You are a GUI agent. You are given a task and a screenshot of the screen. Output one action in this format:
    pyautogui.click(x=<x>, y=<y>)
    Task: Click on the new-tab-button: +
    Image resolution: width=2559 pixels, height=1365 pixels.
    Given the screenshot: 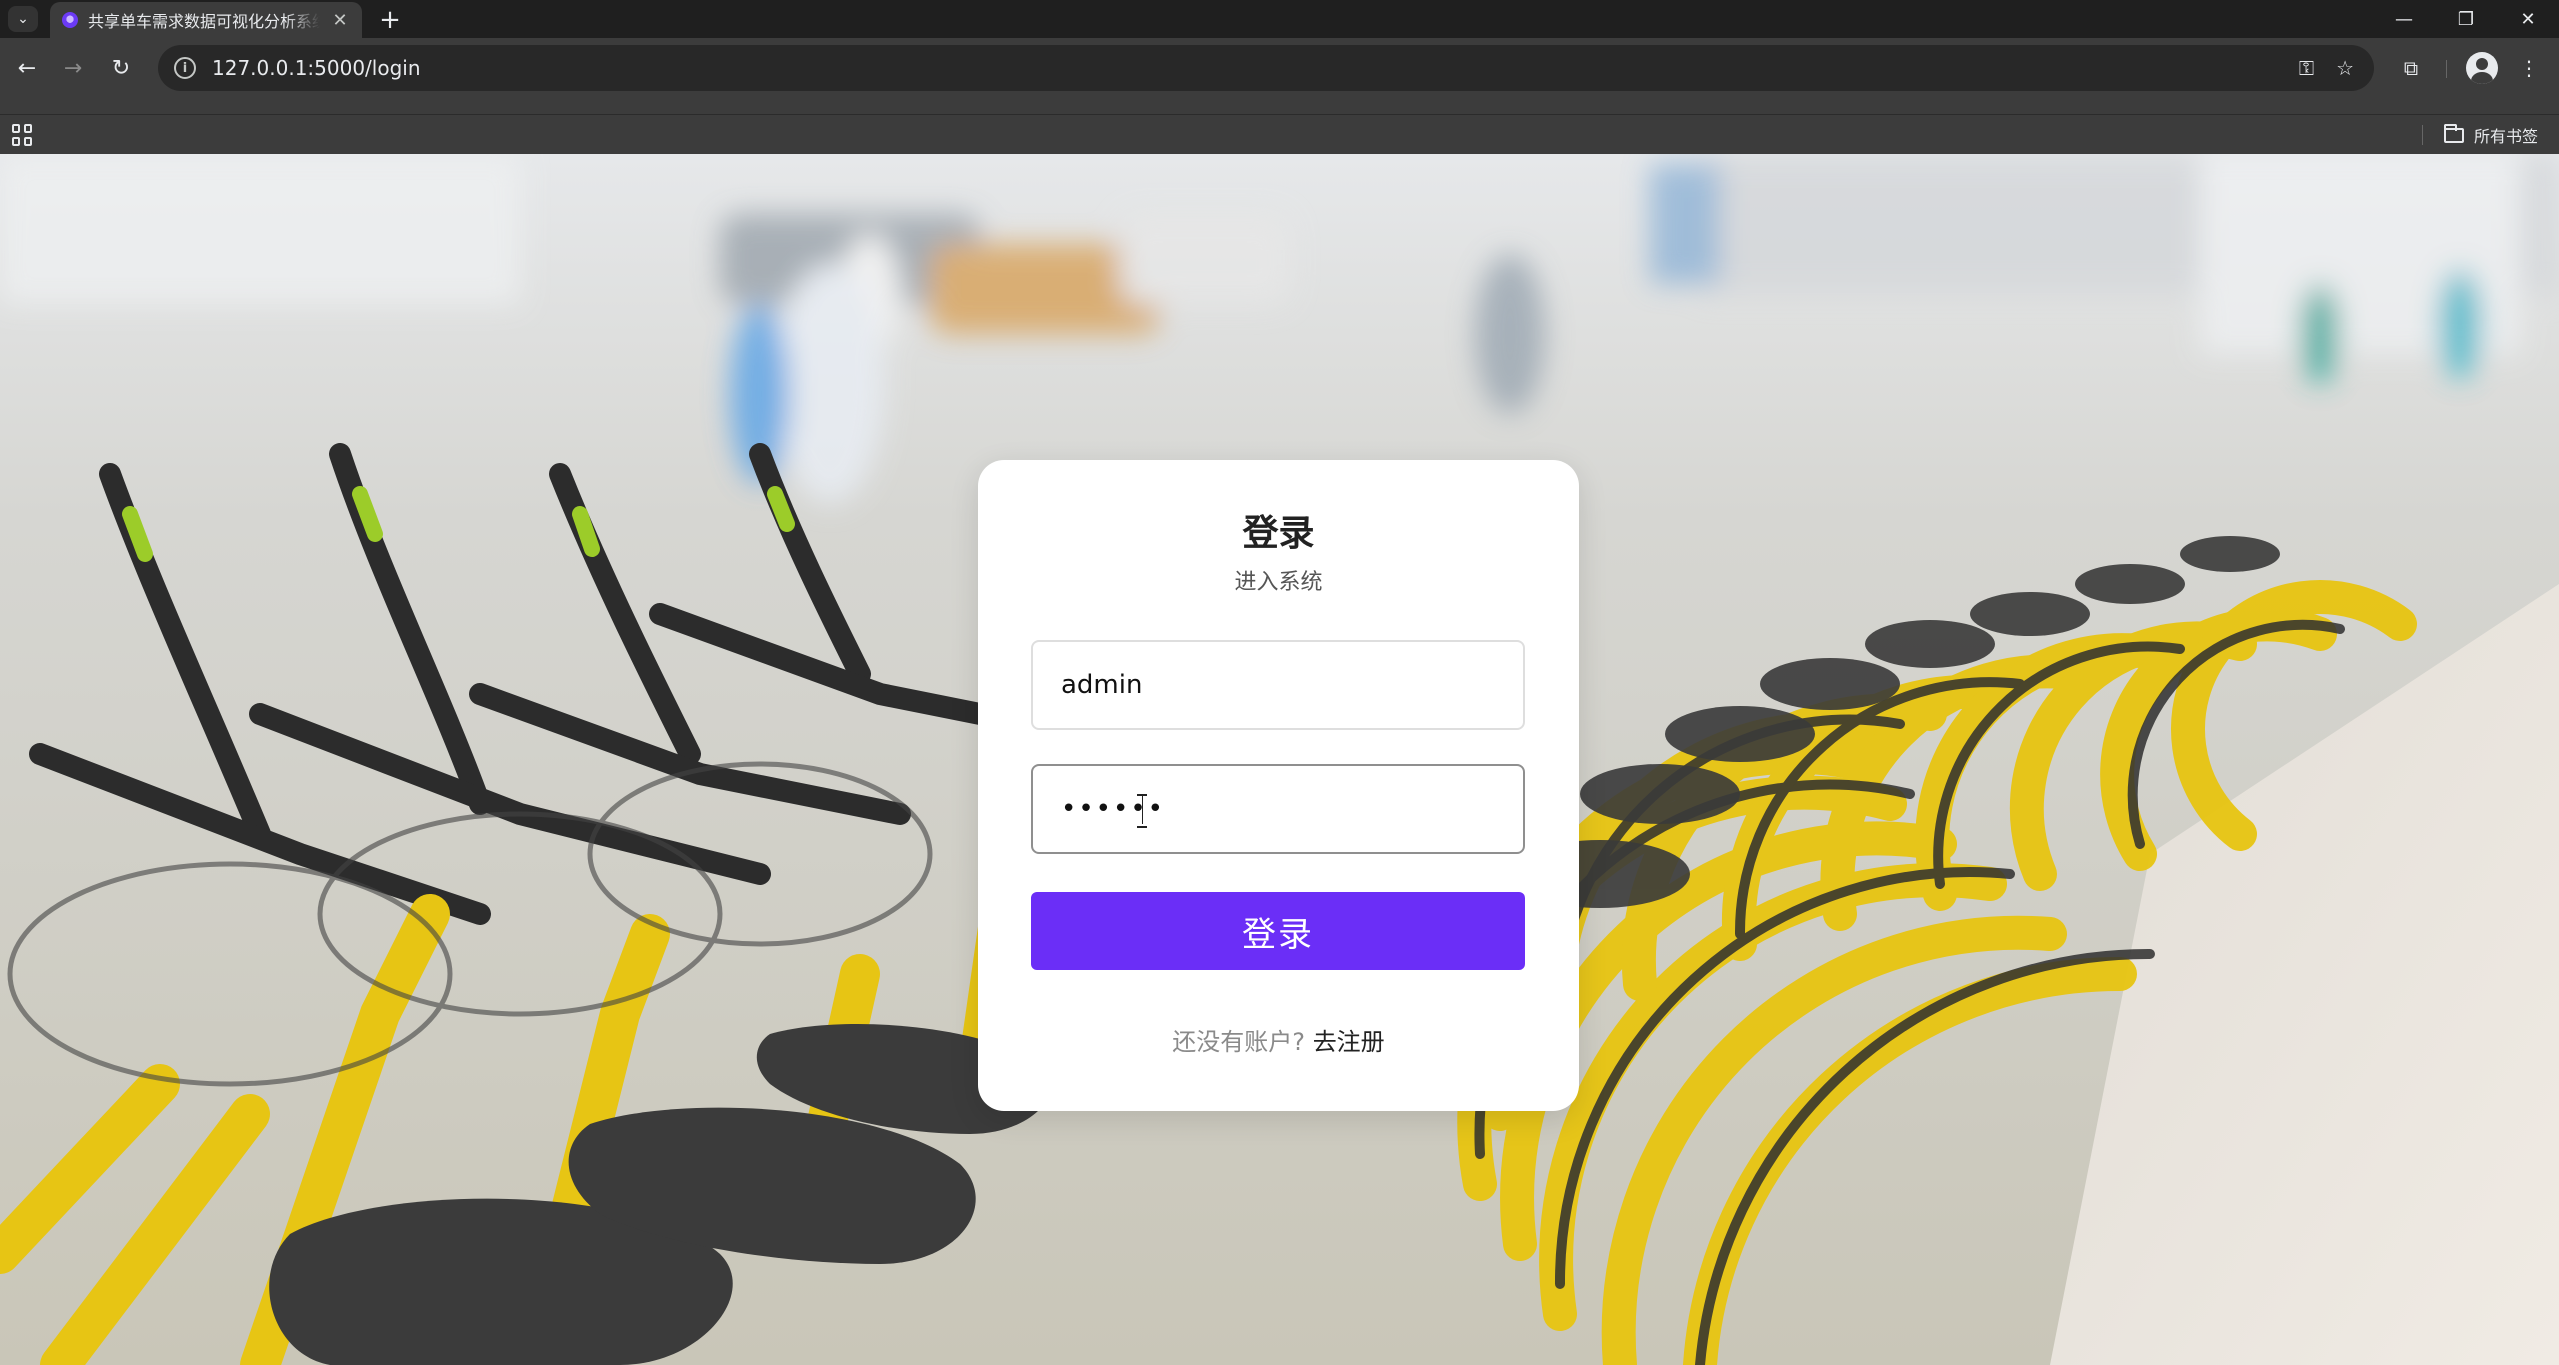 What is the action you would take?
    pyautogui.click(x=390, y=20)
    